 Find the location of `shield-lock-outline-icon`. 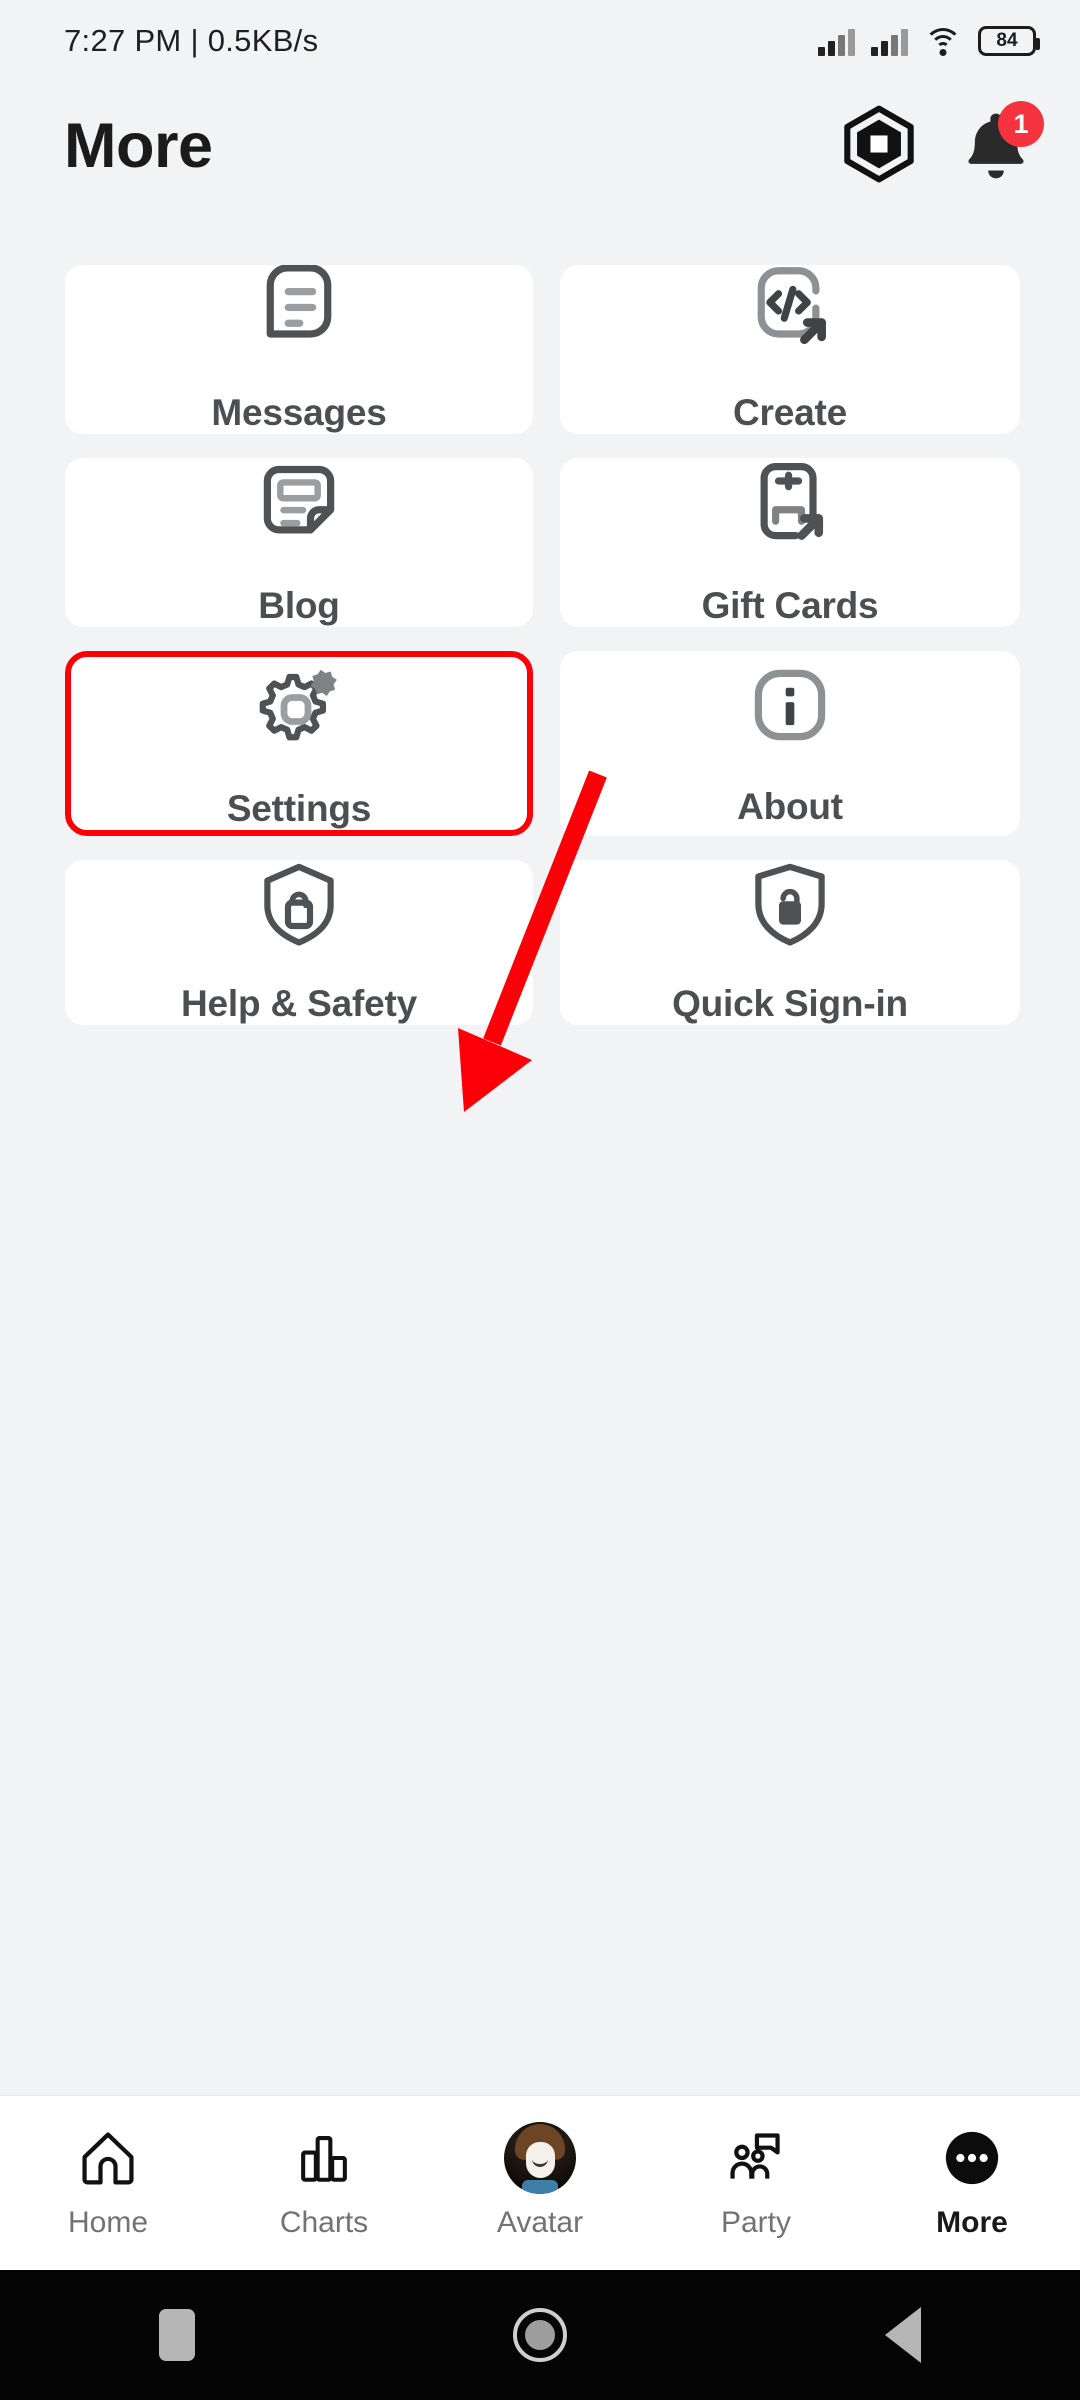

shield-lock-outline-icon is located at coordinates (299, 906).